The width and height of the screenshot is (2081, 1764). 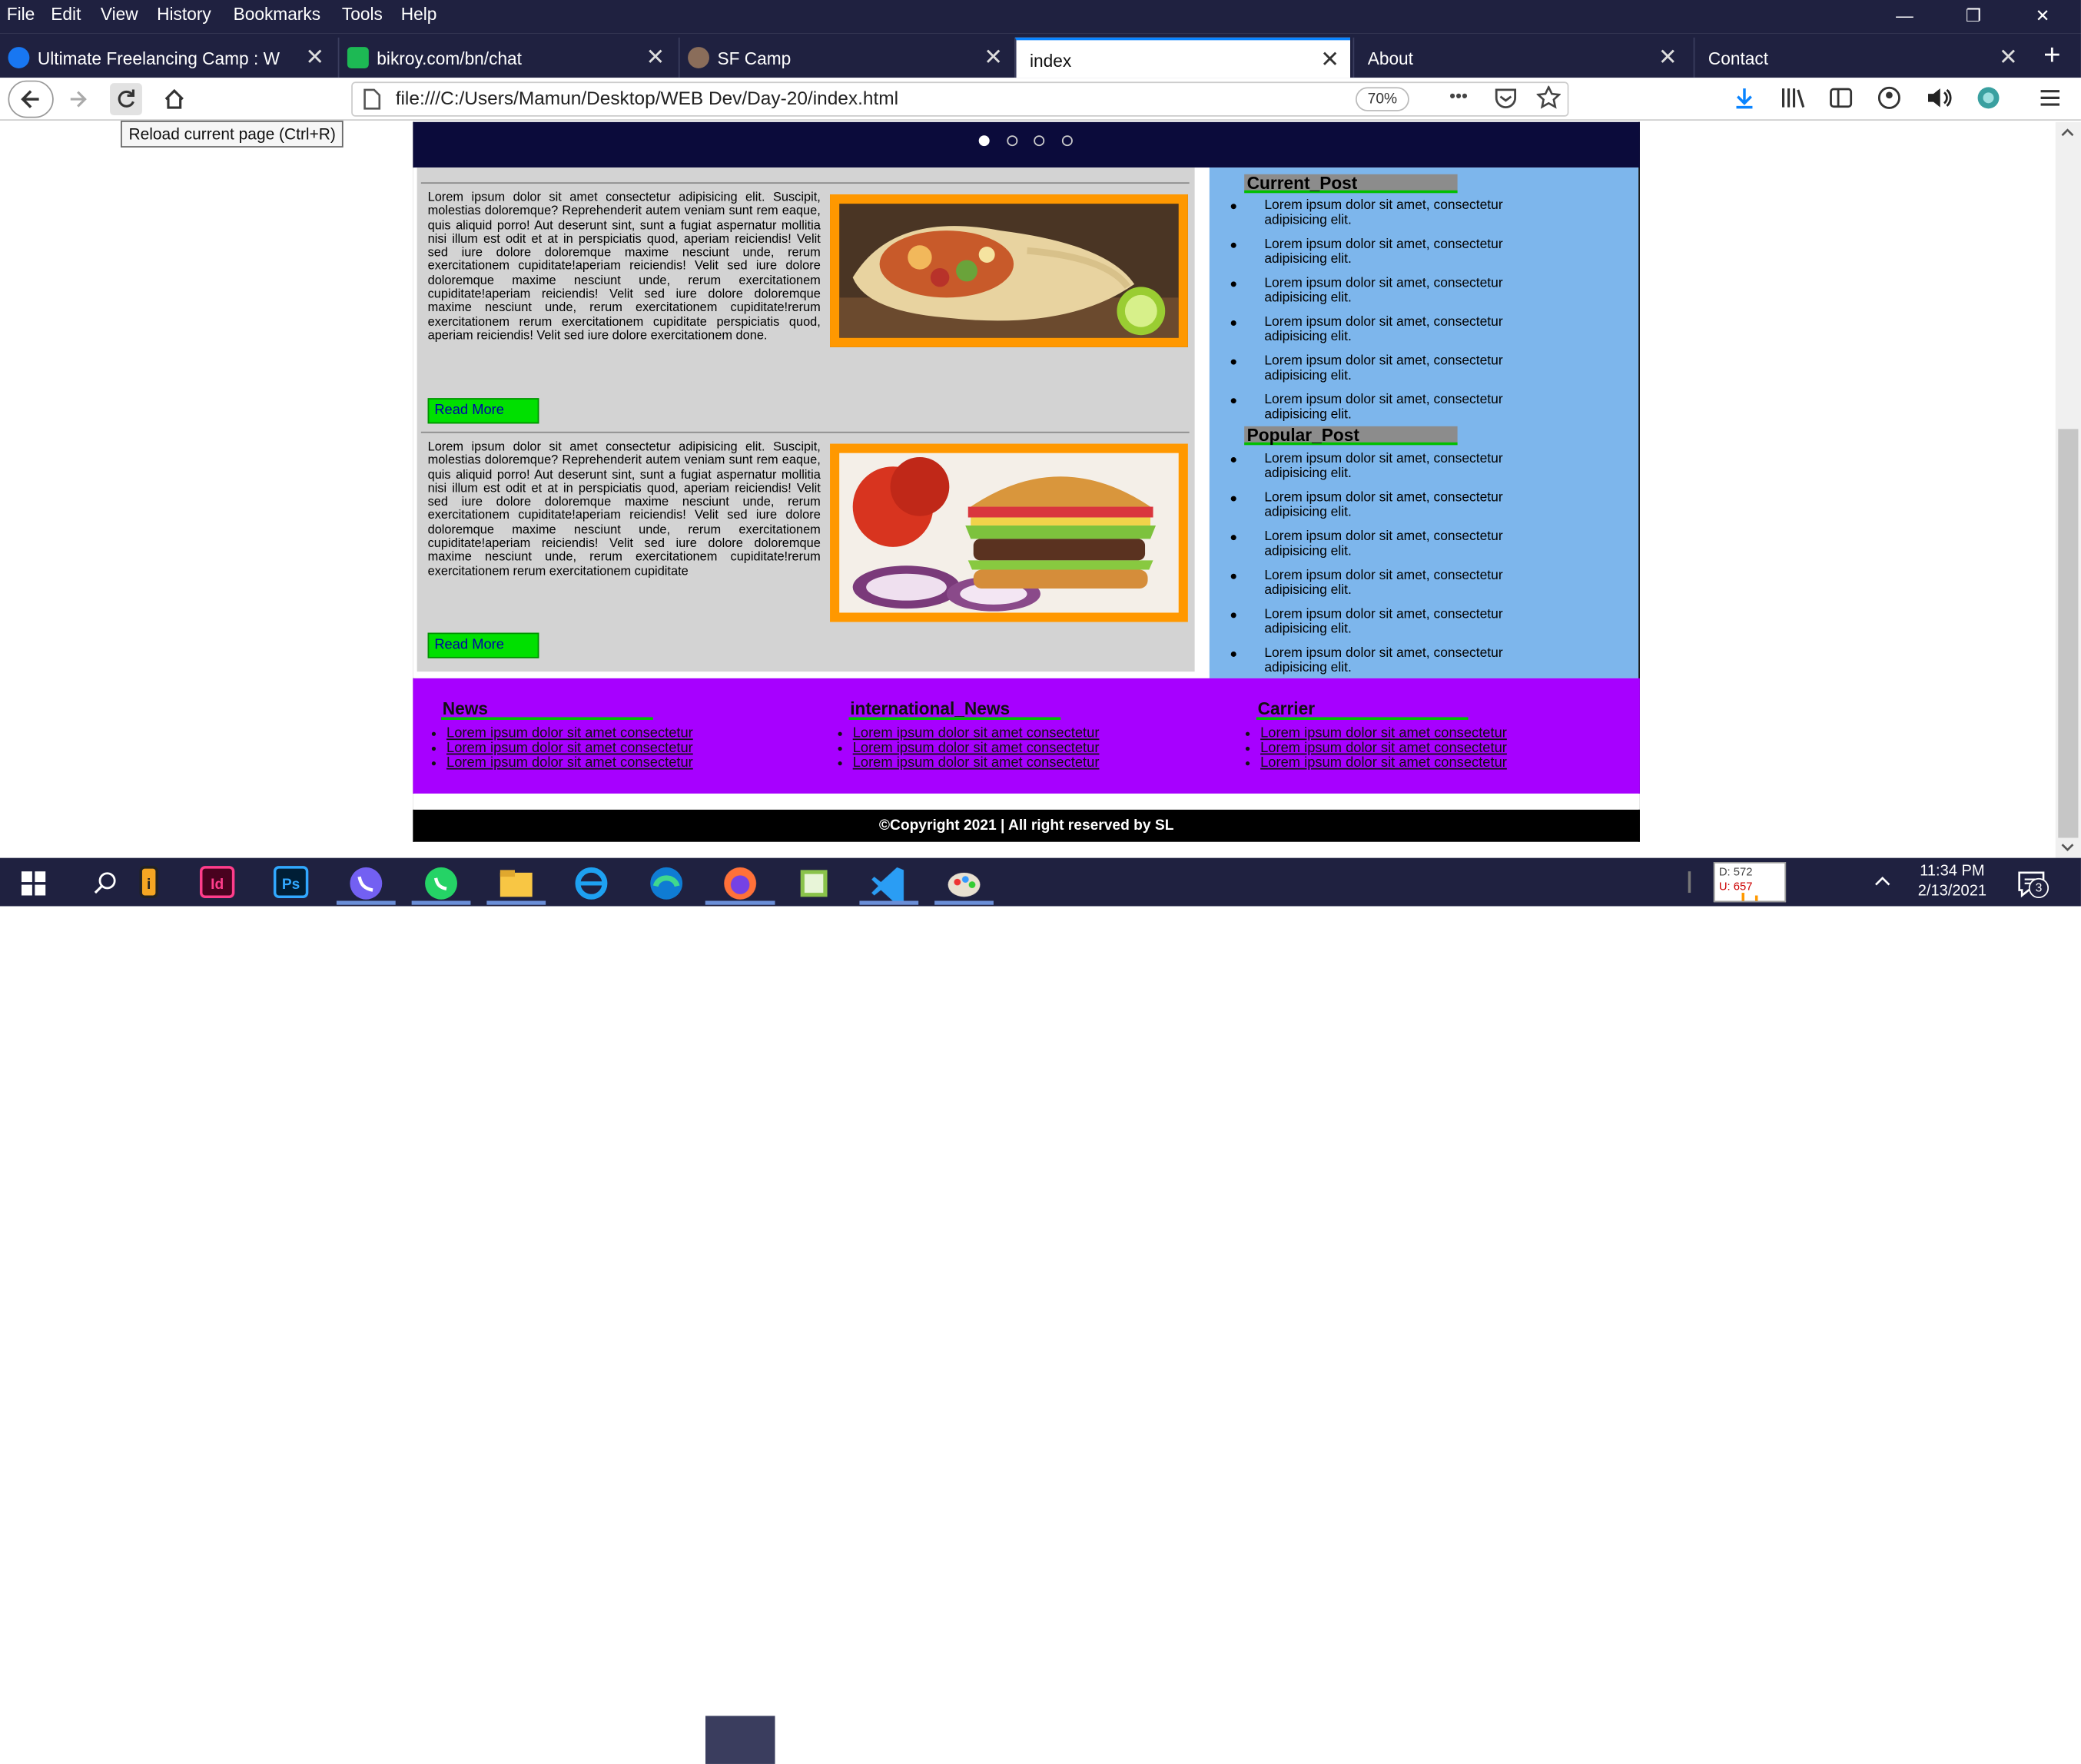 What do you see at coordinates (547, 710) in the screenshot?
I see `footer-heading-news: News` at bounding box center [547, 710].